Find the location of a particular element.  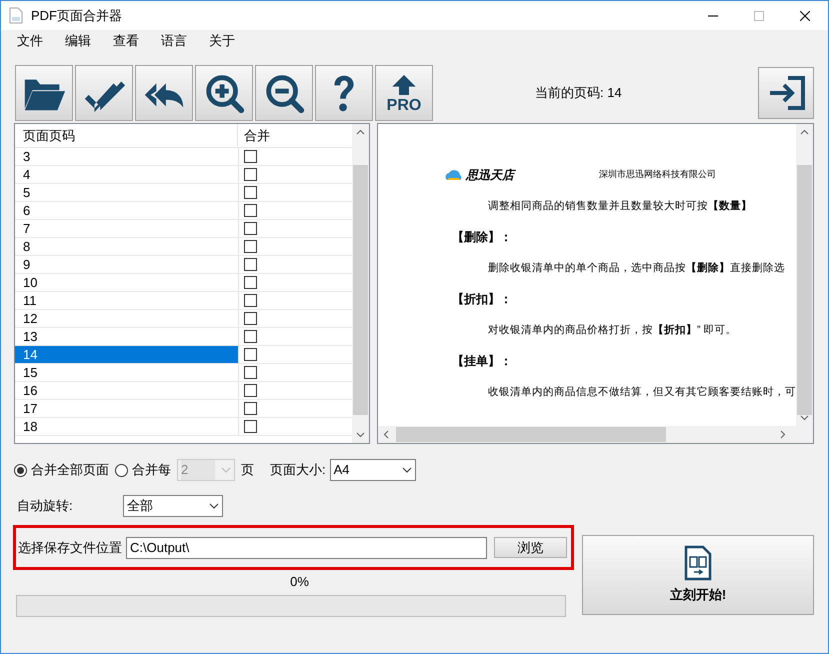

list-scrollbar is located at coordinates (360, 283).